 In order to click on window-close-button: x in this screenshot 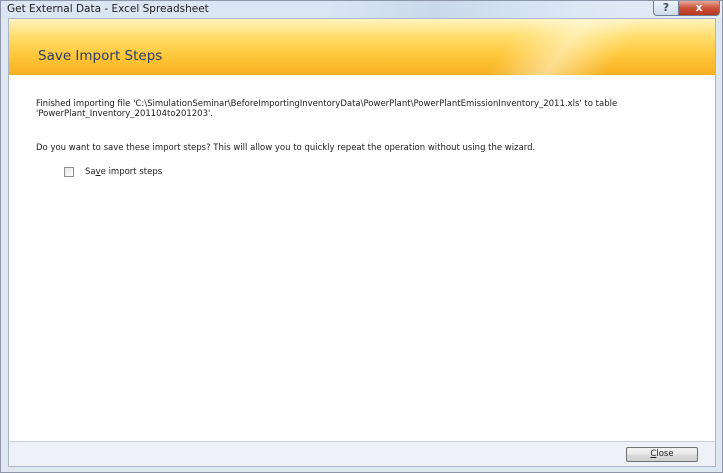, I will do `click(699, 8)`.